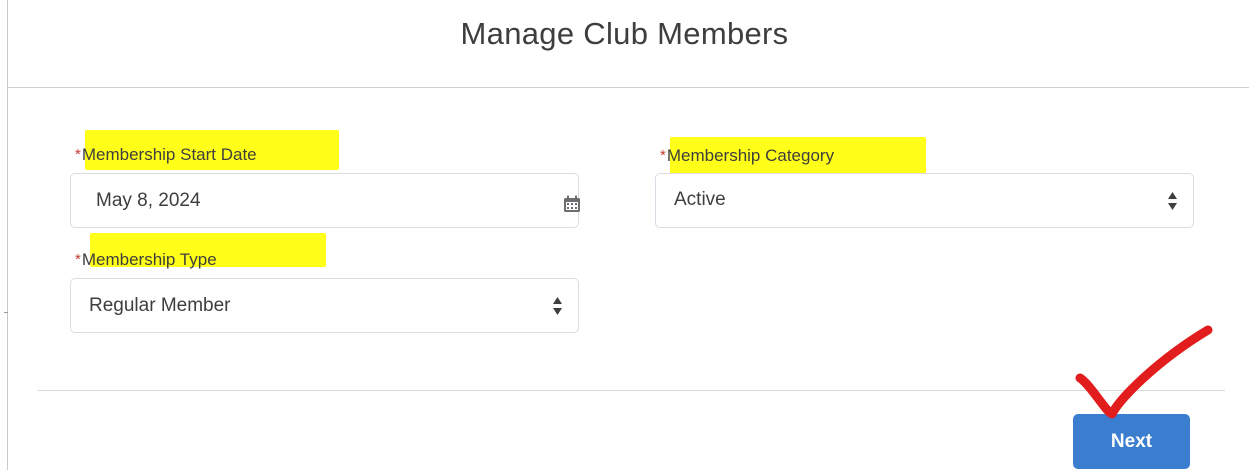 This screenshot has height=470, width=1249. I want to click on left-border, so click(7, 235).